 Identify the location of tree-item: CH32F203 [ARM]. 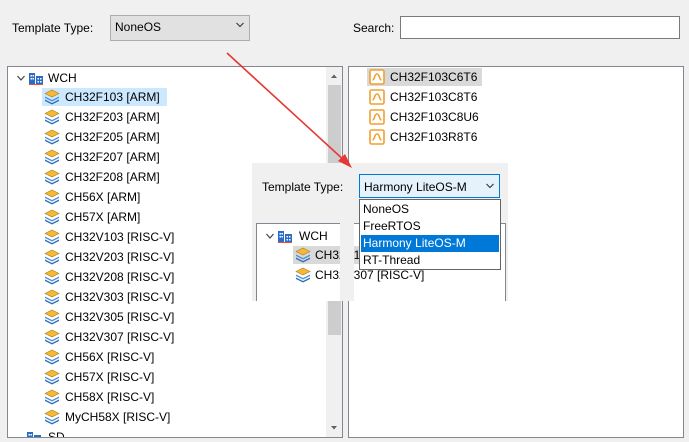
(142, 117).